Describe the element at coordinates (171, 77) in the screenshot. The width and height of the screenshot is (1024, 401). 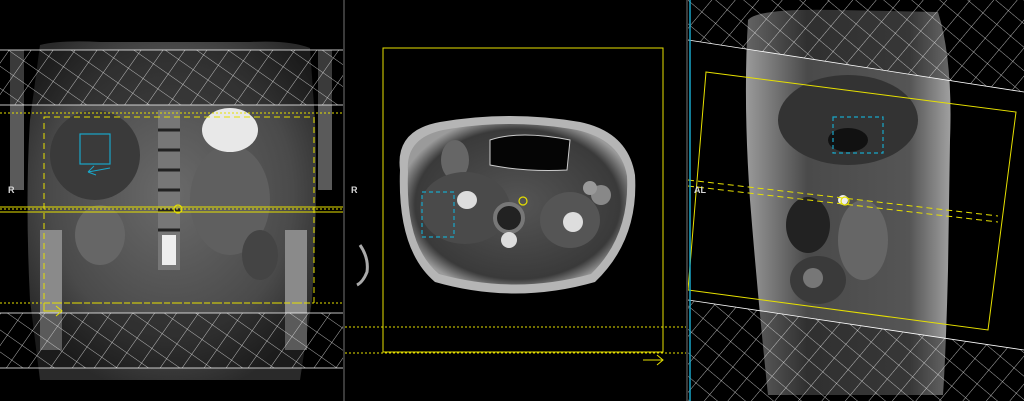
I see `saturation-band-top` at that location.